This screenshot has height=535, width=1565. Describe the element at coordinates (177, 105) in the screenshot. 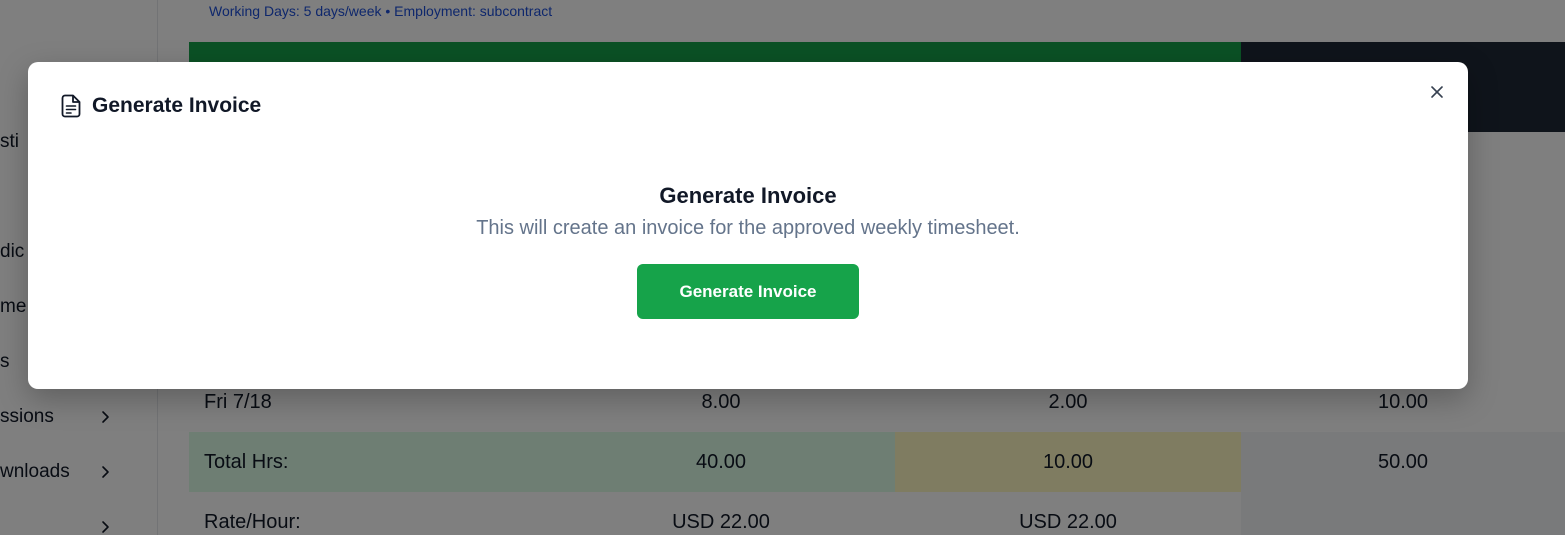

I see `dialog-title: Generate Invoice` at that location.